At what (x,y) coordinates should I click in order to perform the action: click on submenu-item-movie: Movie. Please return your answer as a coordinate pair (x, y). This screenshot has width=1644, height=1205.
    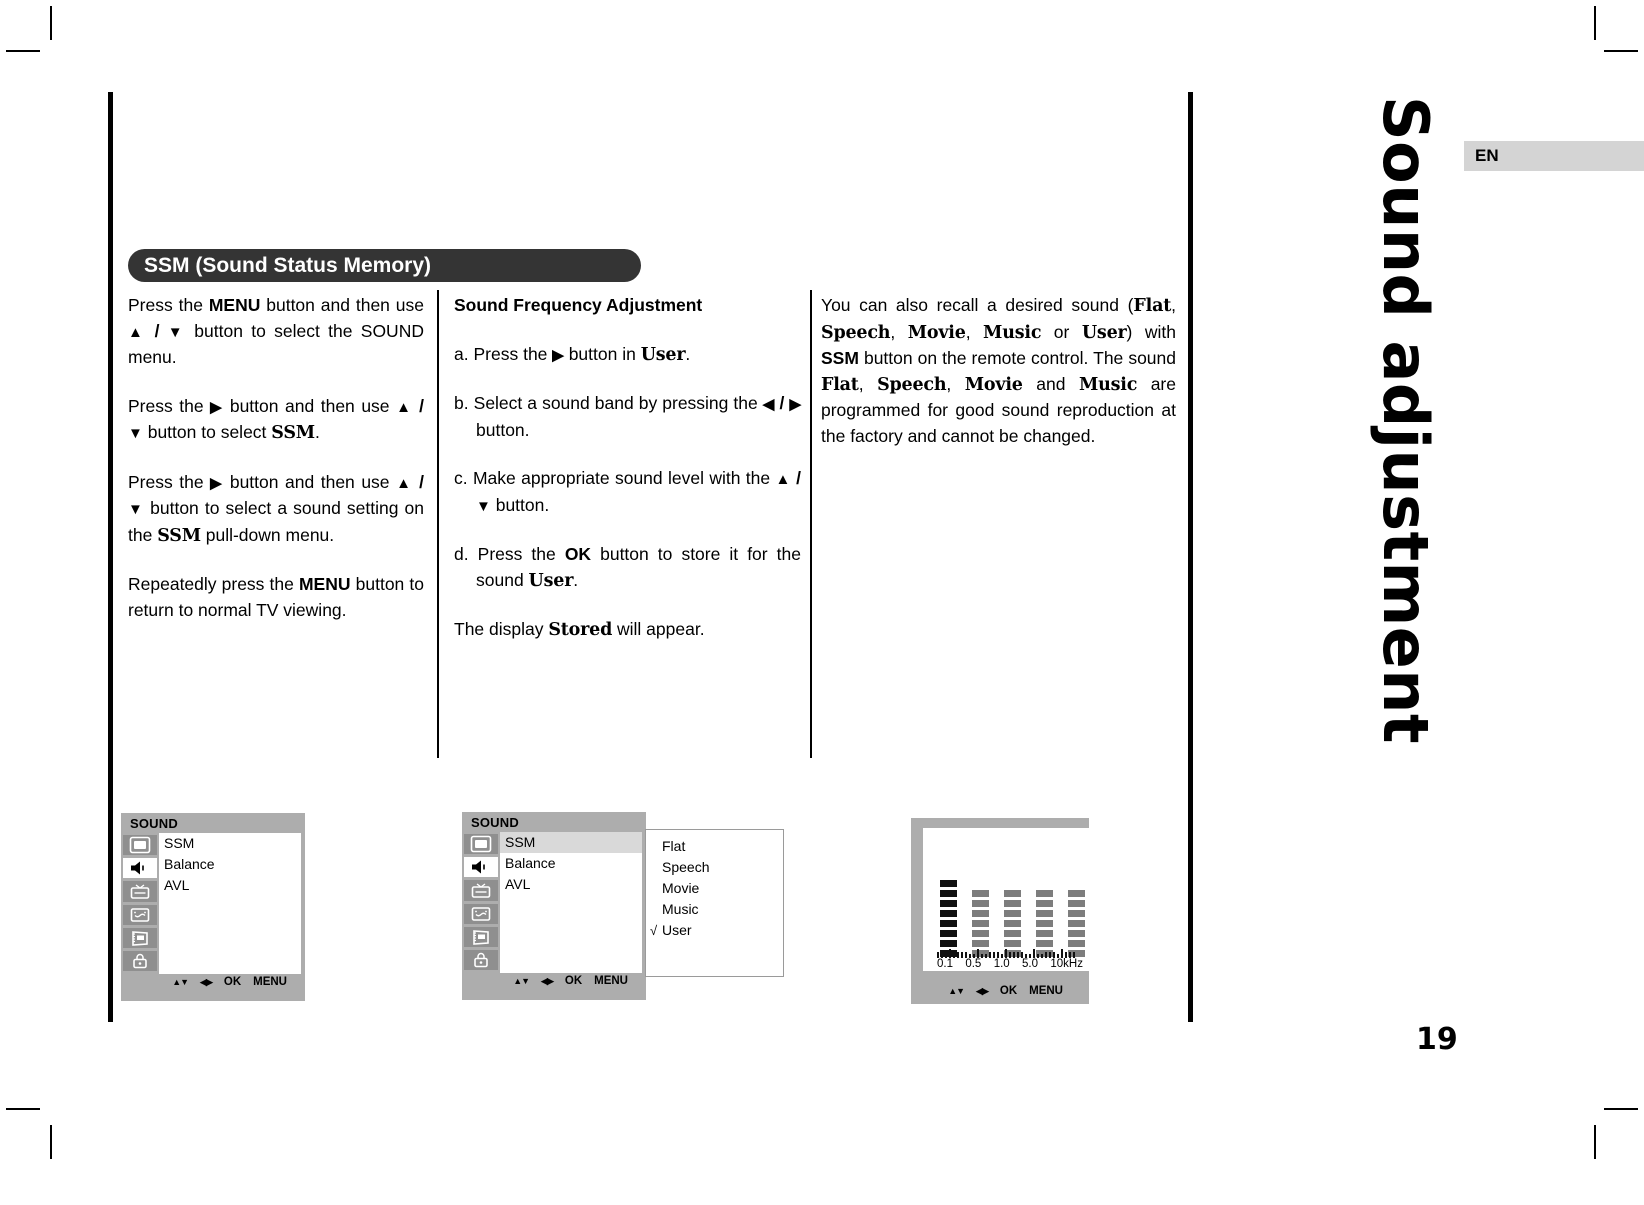
    Looking at the image, I should click on (714, 888).